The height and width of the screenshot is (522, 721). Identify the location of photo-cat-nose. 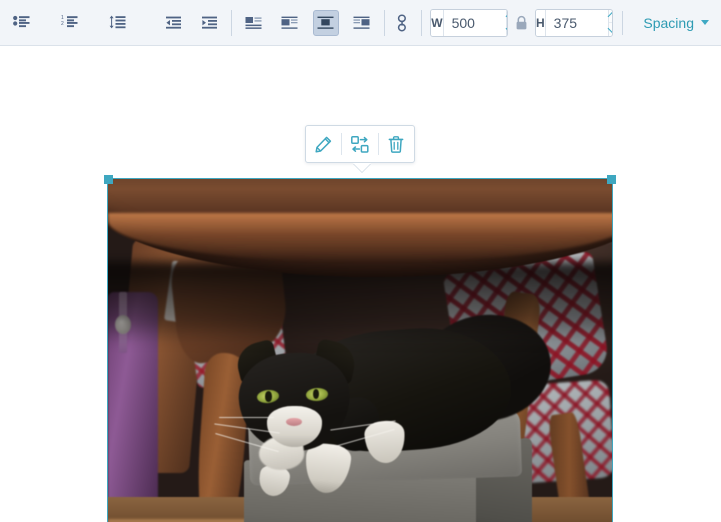
(294, 421).